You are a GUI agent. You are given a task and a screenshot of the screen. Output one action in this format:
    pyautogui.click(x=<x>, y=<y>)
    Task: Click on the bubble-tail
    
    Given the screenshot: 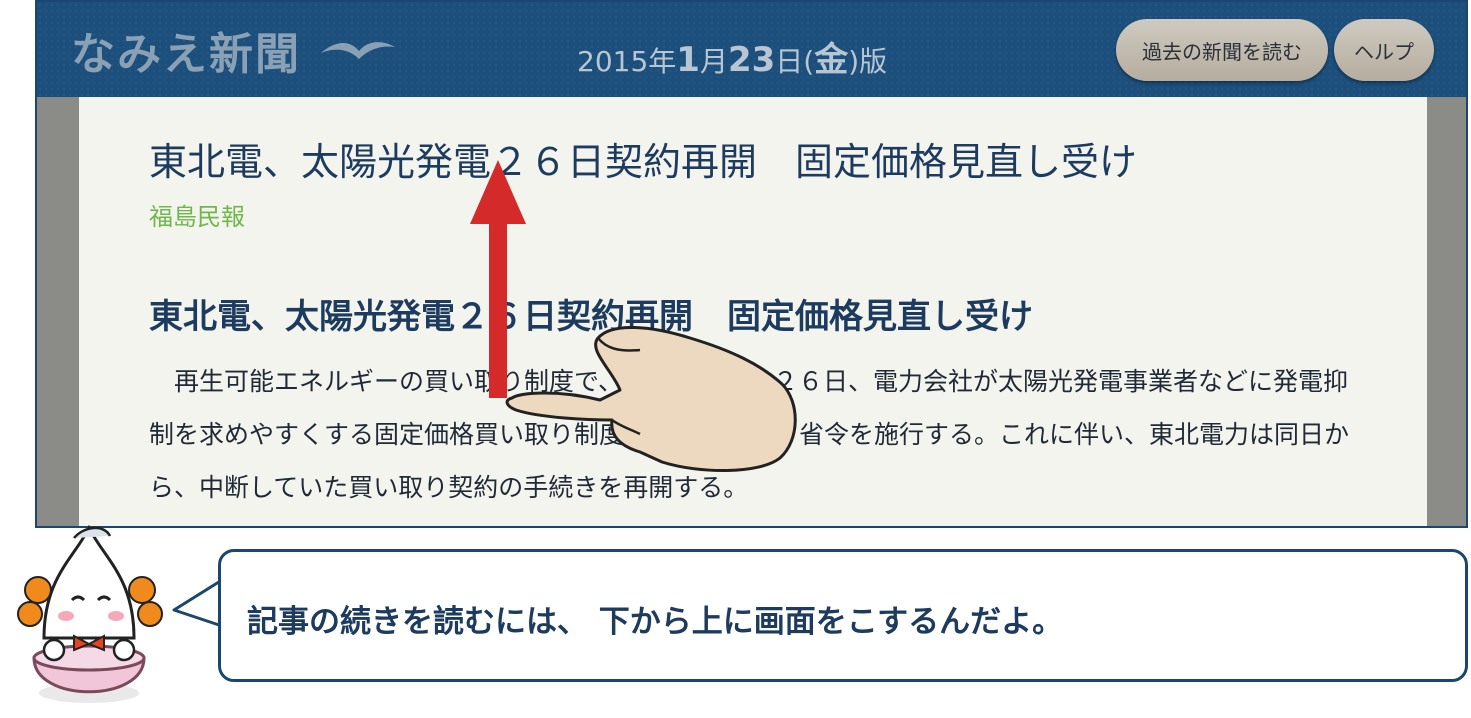 What is the action you would take?
    pyautogui.click(x=197, y=603)
    